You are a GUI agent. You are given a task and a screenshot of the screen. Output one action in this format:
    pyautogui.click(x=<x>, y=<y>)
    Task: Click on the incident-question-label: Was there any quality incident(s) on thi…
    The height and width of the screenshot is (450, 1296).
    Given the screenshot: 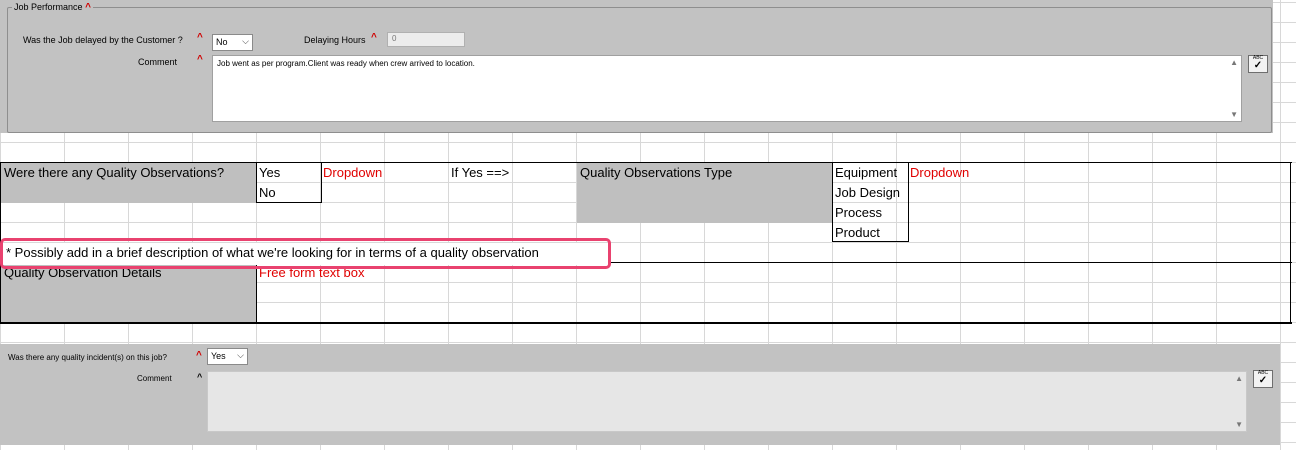 What is the action you would take?
    pyautogui.click(x=87, y=357)
    